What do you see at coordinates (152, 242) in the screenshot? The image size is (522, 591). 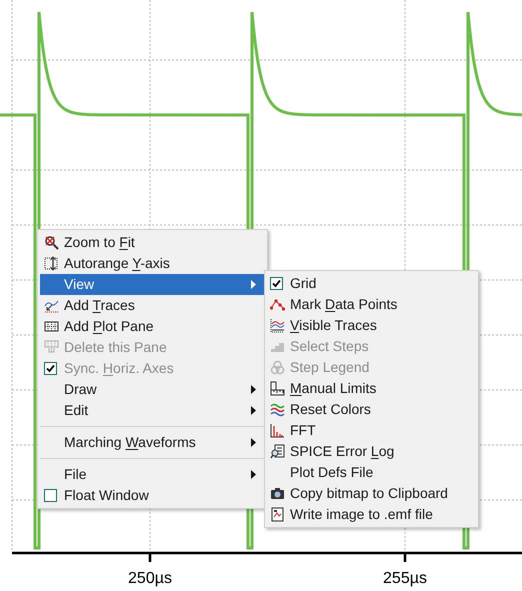 I see `menu-item: Zoom to Fit` at bounding box center [152, 242].